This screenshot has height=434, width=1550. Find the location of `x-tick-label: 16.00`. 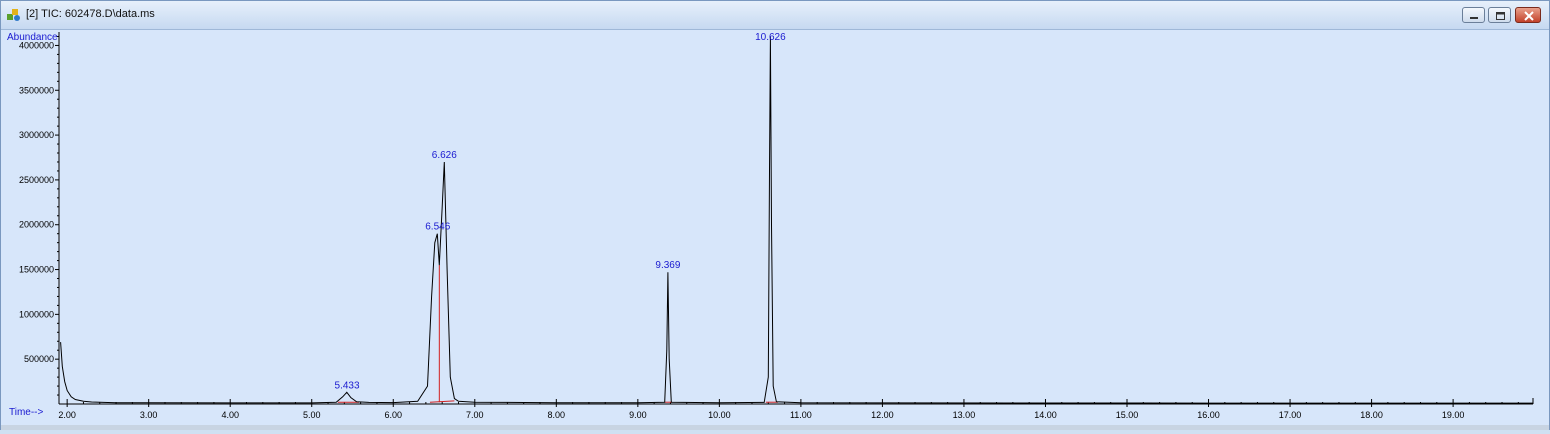

x-tick-label: 16.00 is located at coordinates (1208, 415).